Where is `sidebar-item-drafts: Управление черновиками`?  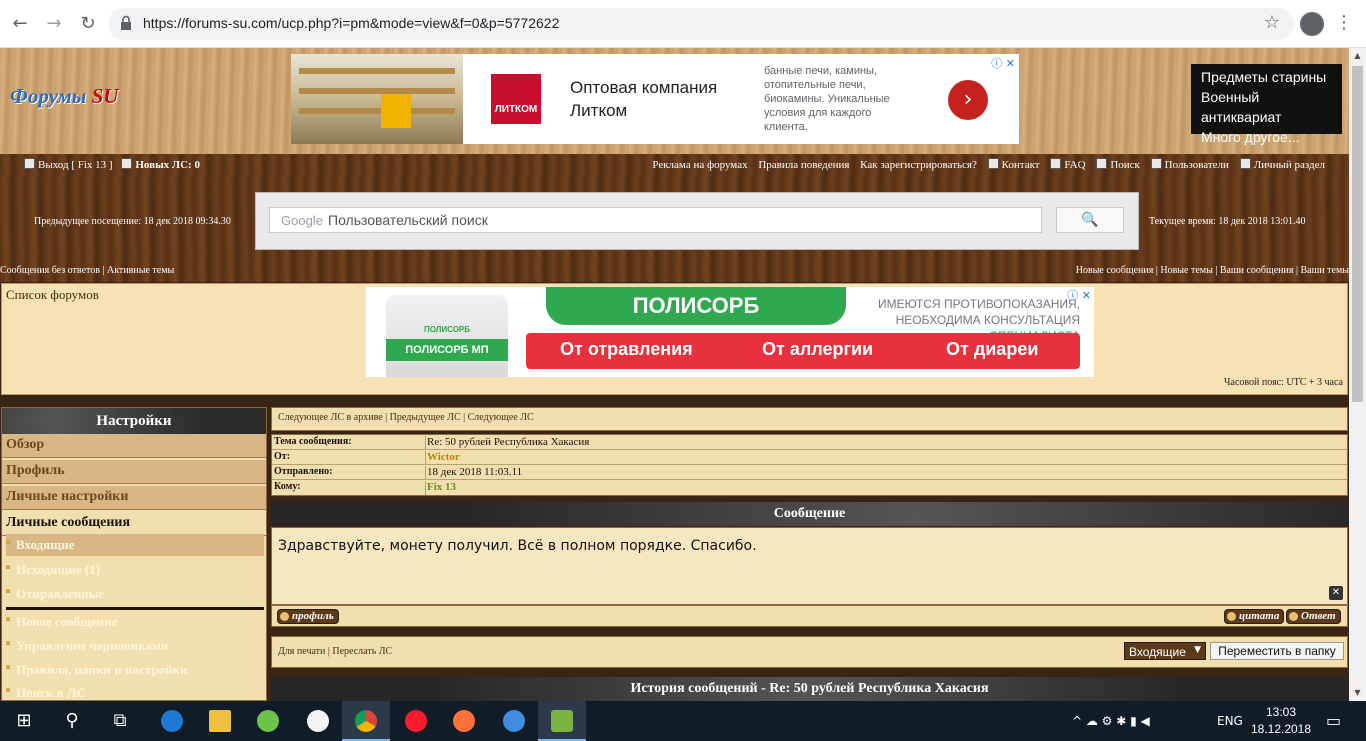
sidebar-item-drafts: Управление черновиками is located at coordinates (135, 646).